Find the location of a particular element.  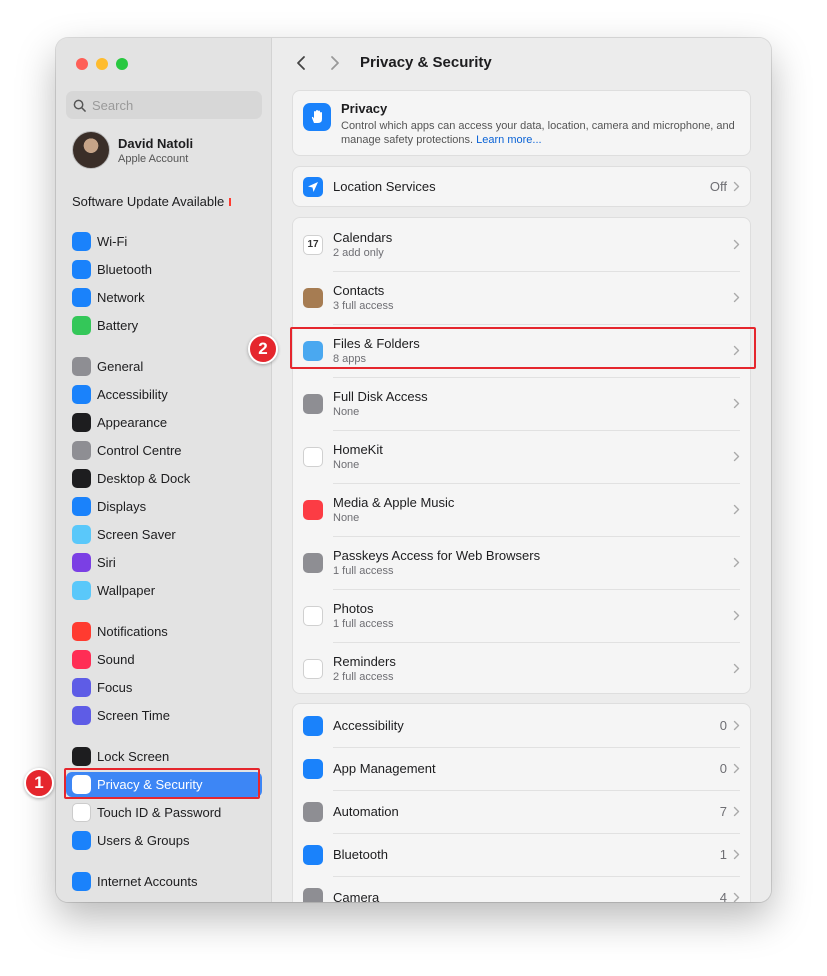

sidebar-item-label: Siri is located at coordinates (106, 562).